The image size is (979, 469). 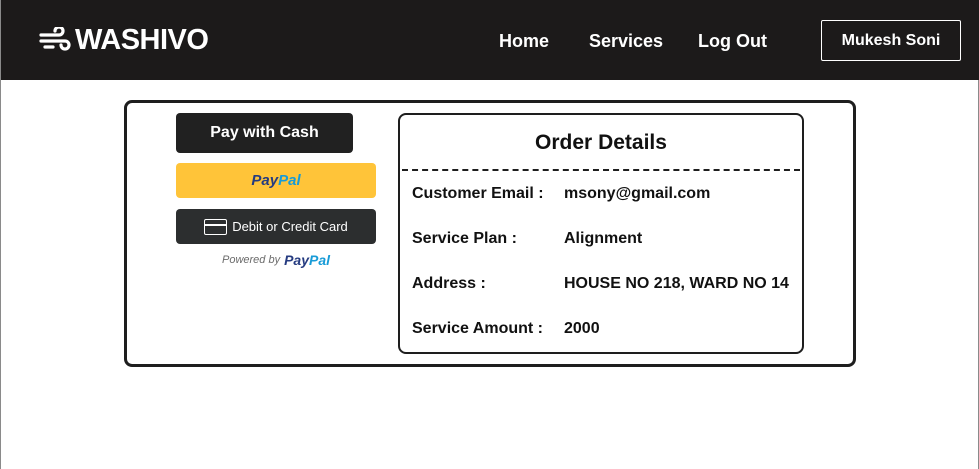 What do you see at coordinates (732, 41) in the screenshot?
I see `nav-logout-link: Log Out` at bounding box center [732, 41].